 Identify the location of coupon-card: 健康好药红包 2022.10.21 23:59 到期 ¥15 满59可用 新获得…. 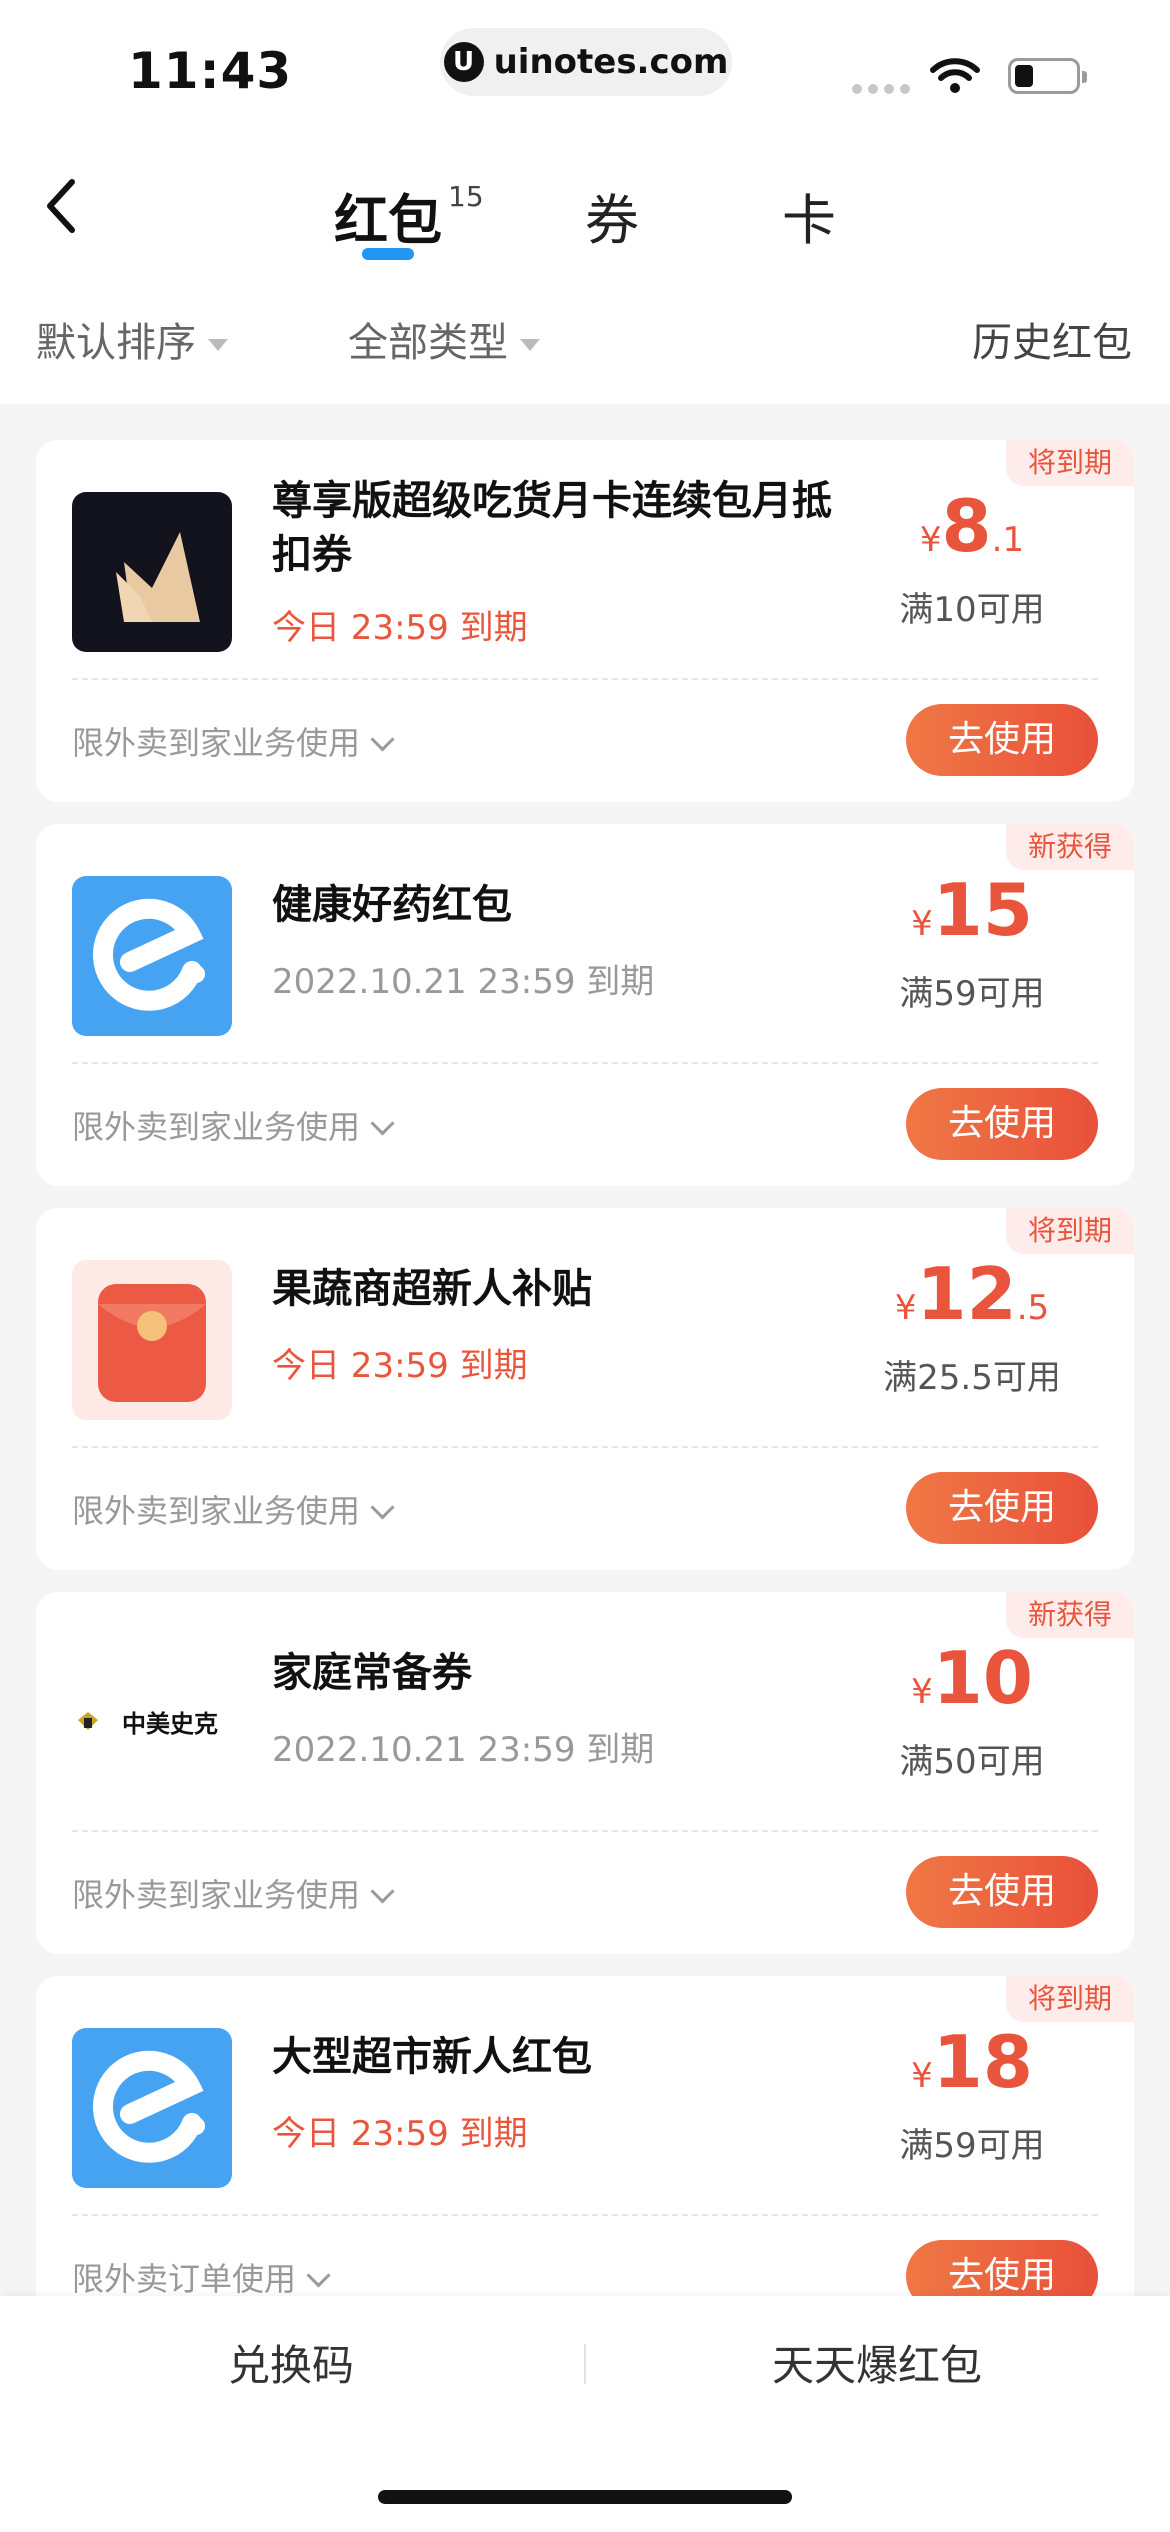
(585, 1005).